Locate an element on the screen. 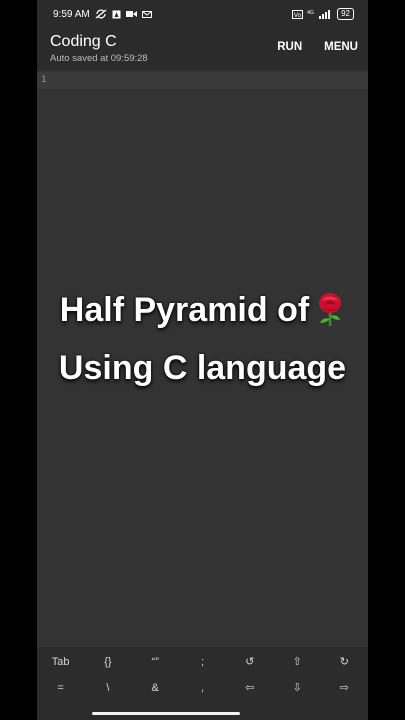 This screenshot has height=720, width=405. rose-icon is located at coordinates (330, 316).